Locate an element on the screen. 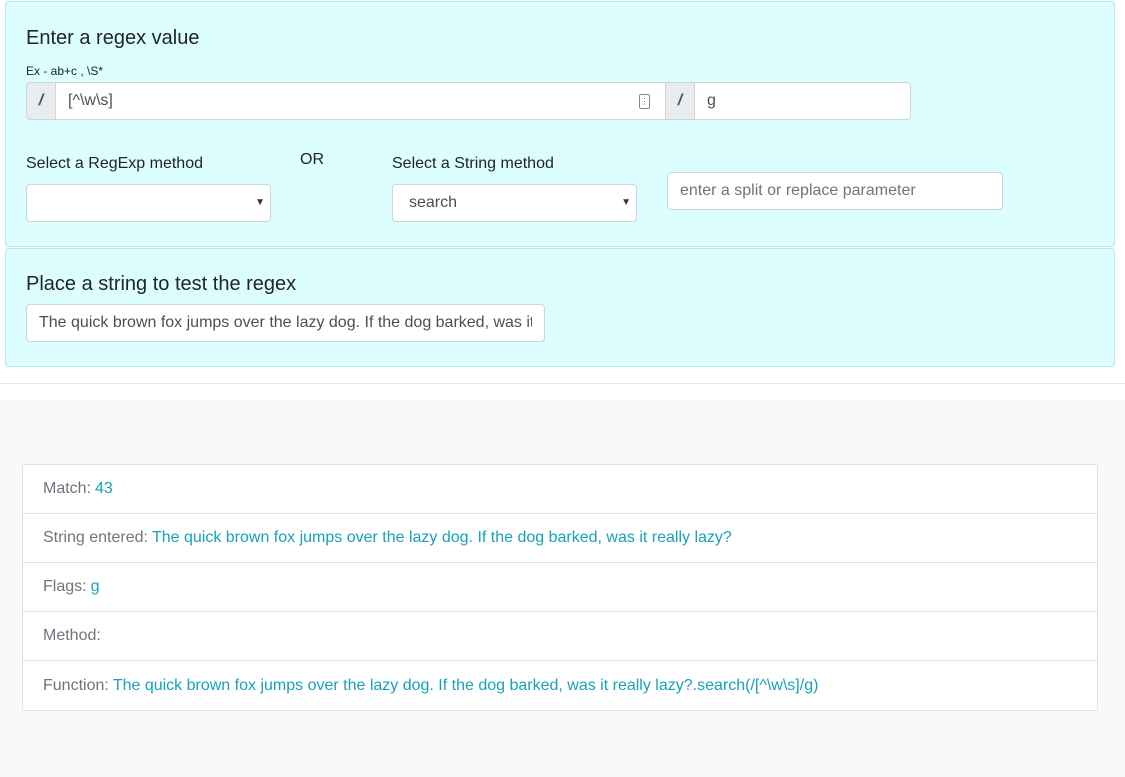 This screenshot has width=1125, height=777. password-manager-icon: ⋮ is located at coordinates (644, 101).